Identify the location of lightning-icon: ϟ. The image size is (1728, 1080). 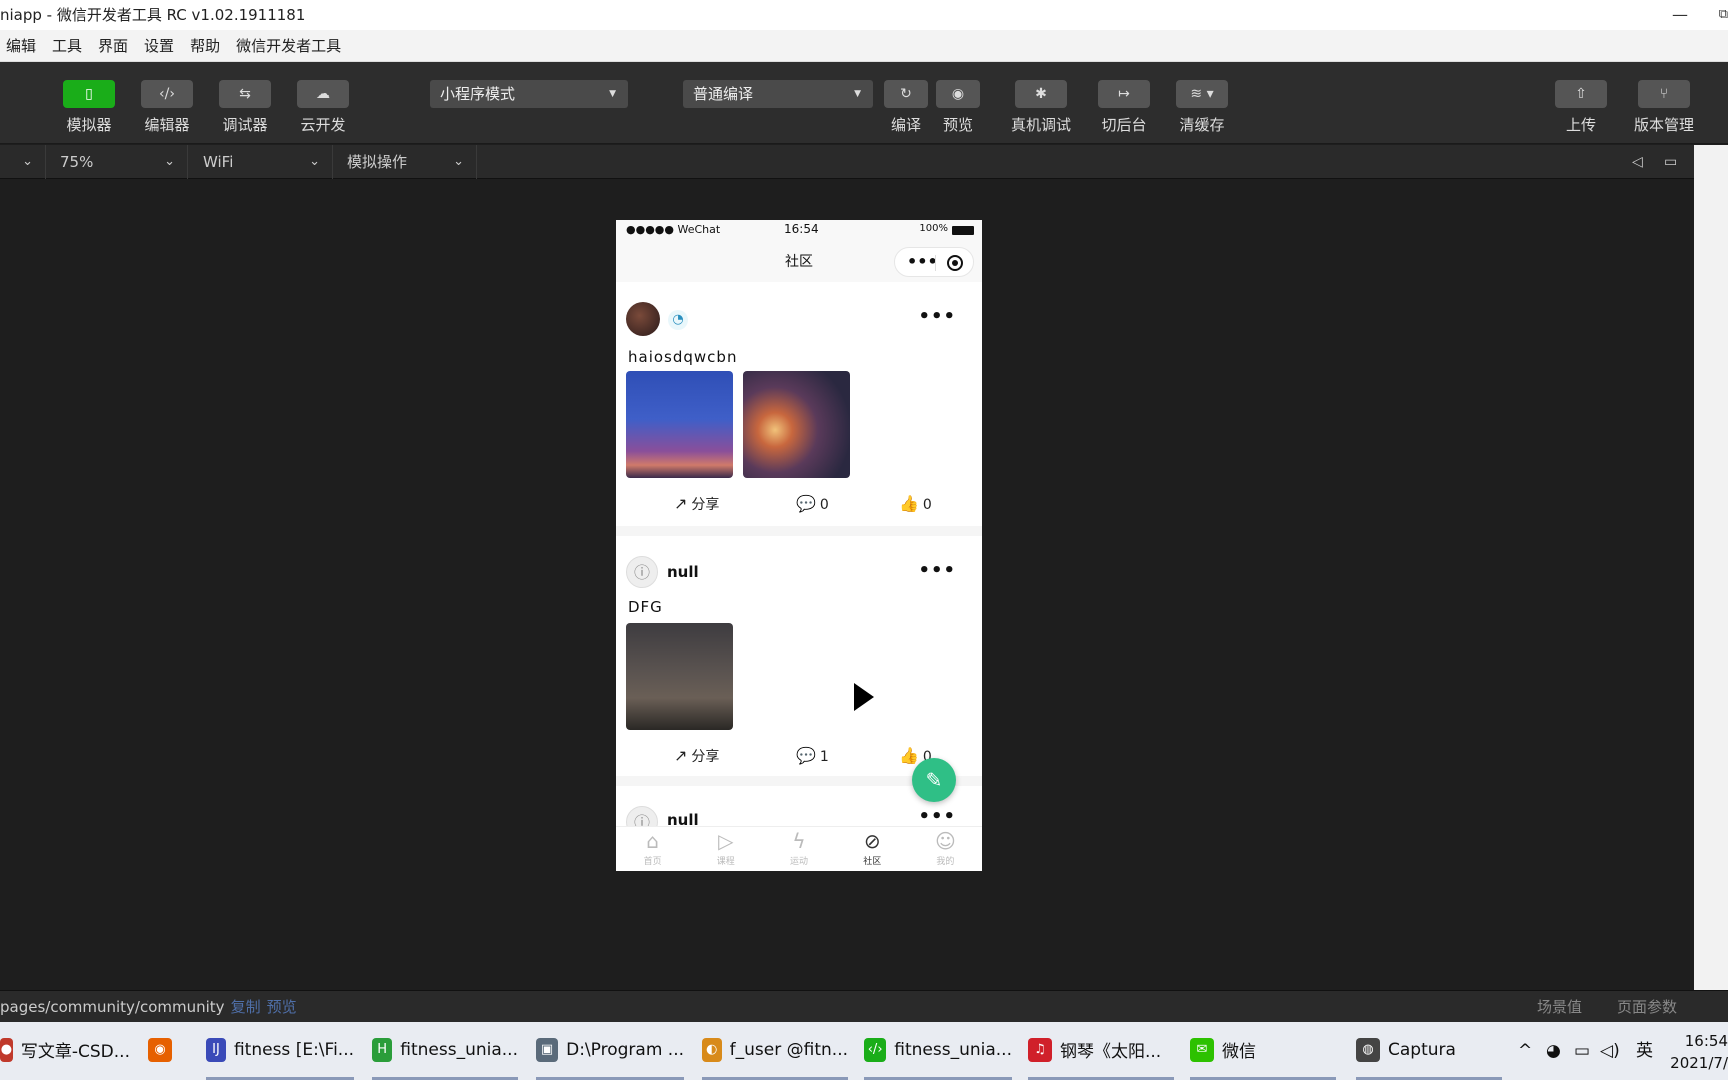
(799, 841).